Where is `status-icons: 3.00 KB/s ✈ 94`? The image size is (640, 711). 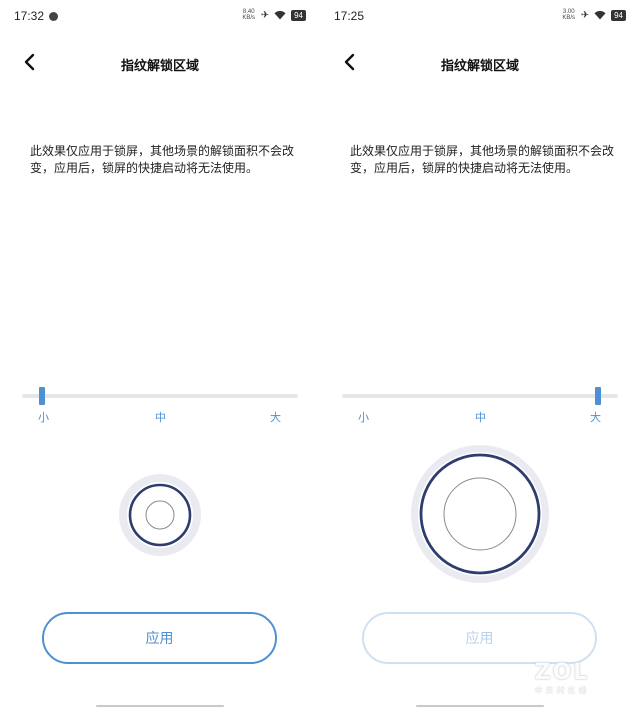 status-icons: 3.00 KB/s ✈ 94 is located at coordinates (594, 15).